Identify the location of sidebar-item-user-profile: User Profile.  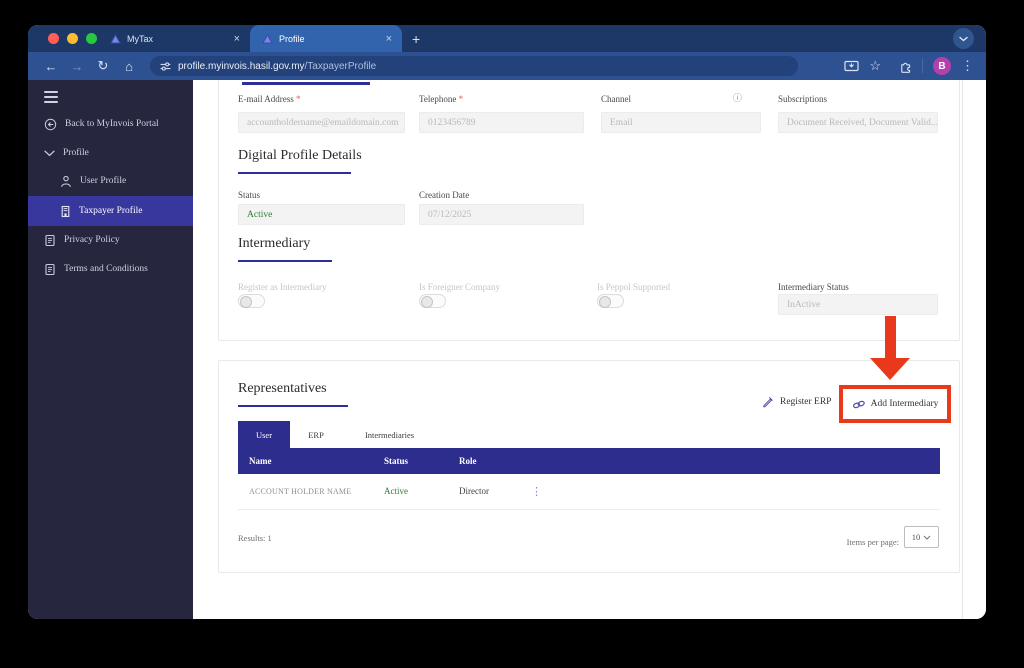
(110, 181).